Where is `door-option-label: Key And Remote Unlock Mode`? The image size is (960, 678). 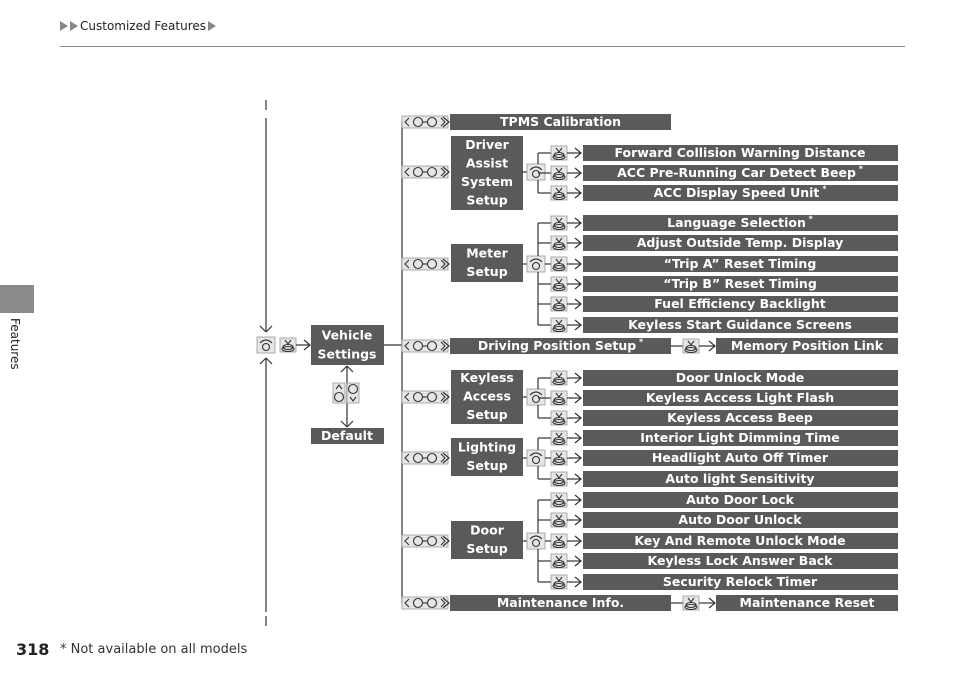
door-option-label: Key And Remote Unlock Mode is located at coordinates (739, 540).